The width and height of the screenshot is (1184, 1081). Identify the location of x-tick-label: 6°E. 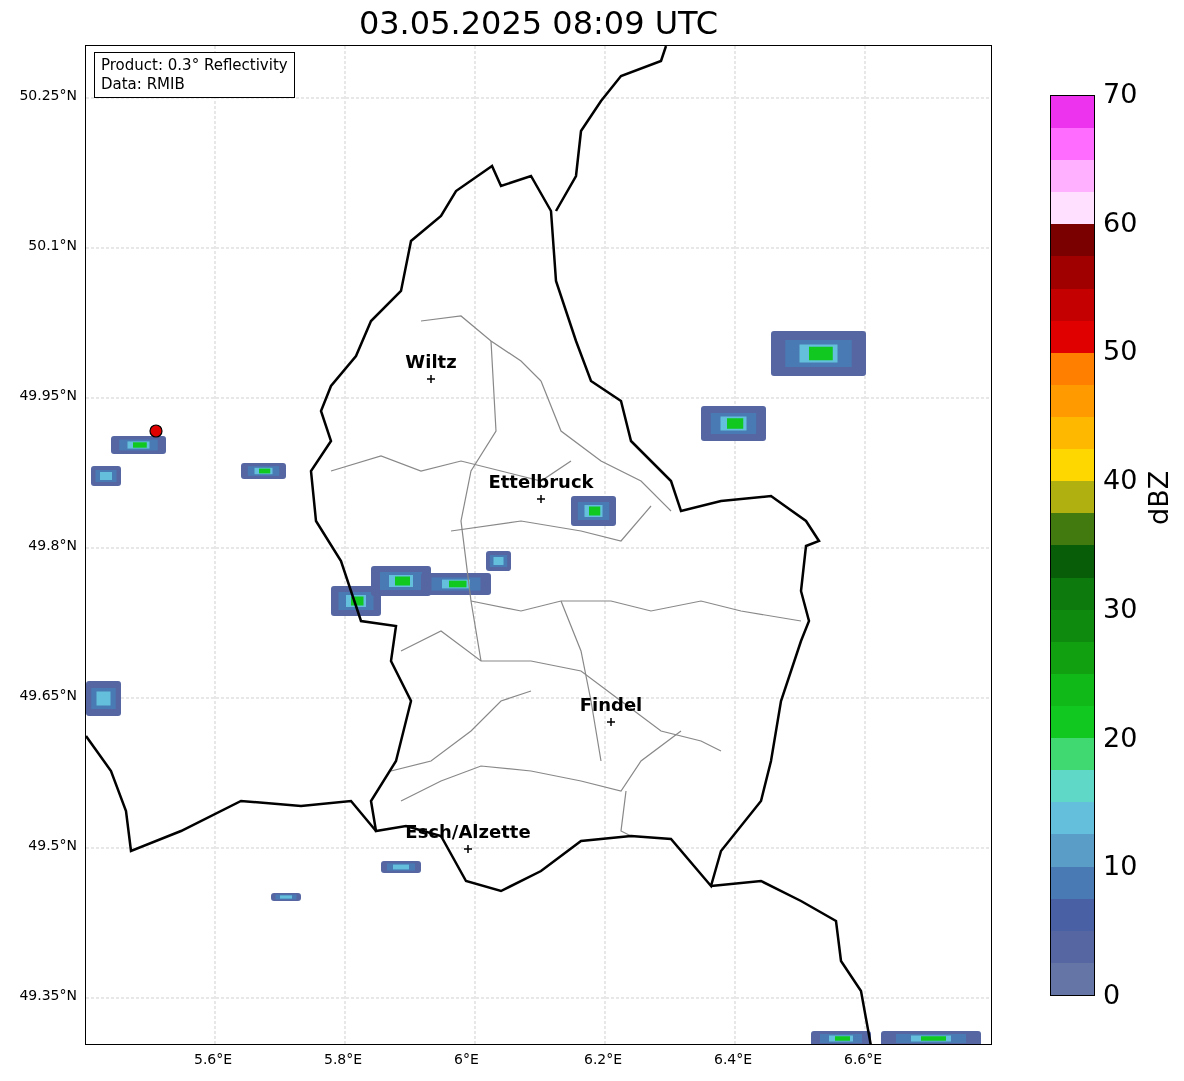
(466, 1059).